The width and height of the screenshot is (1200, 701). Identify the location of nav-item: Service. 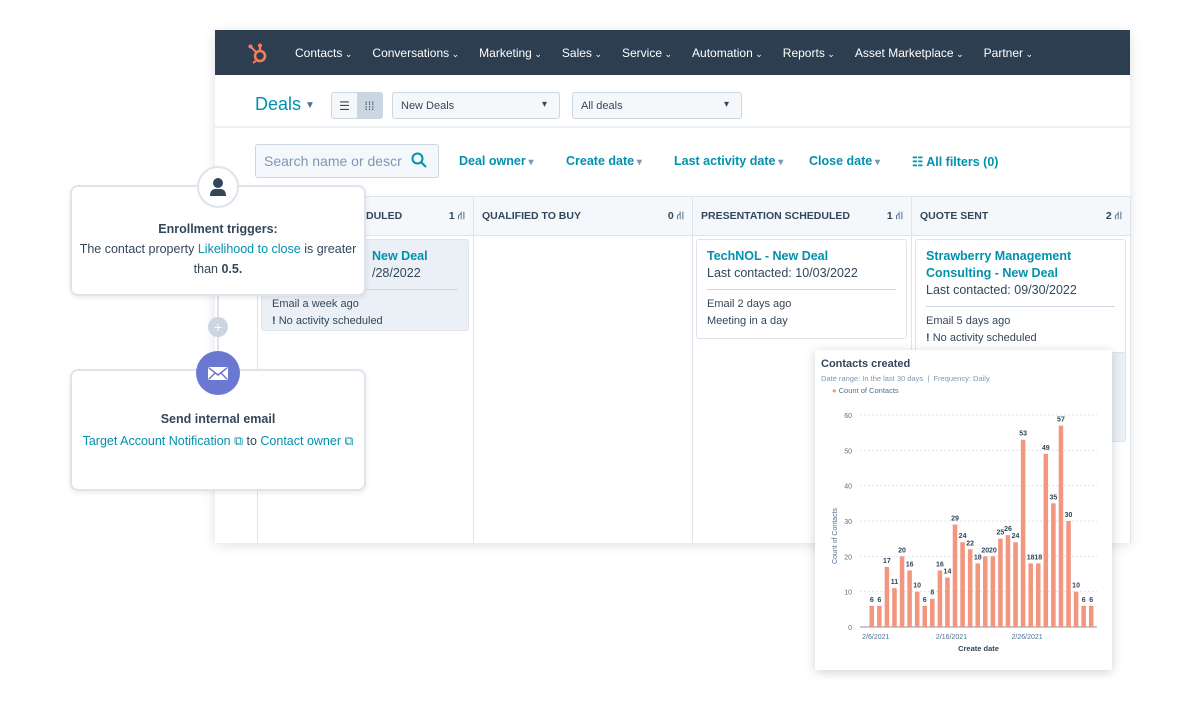
(647, 53).